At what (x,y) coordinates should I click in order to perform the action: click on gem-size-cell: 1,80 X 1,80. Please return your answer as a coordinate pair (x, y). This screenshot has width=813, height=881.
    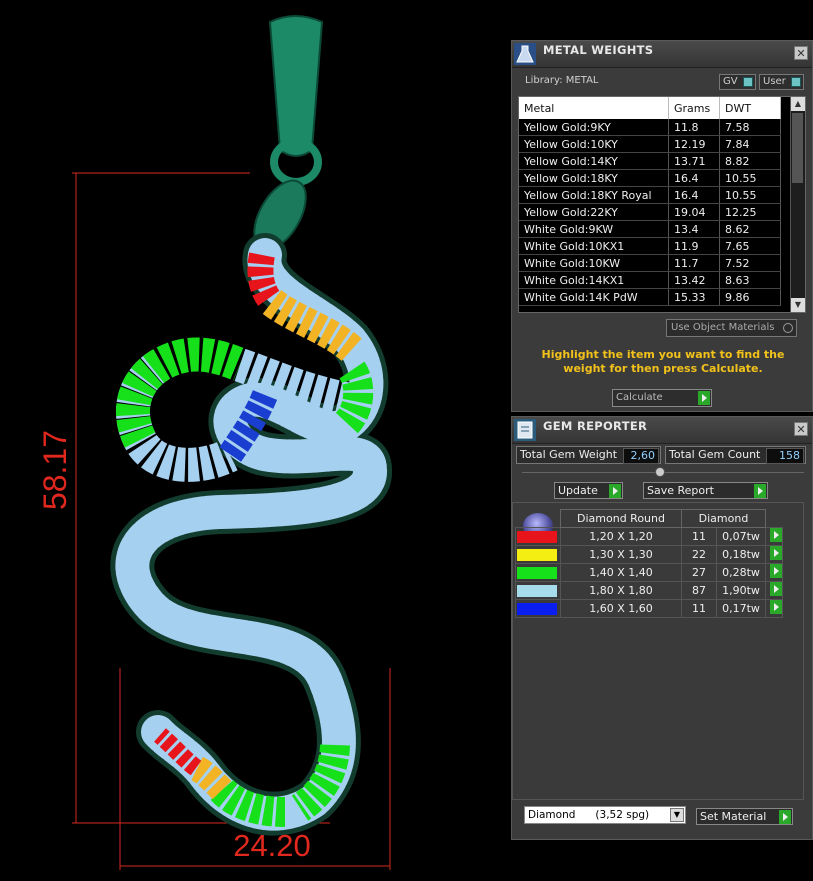
    Looking at the image, I should click on (621, 590).